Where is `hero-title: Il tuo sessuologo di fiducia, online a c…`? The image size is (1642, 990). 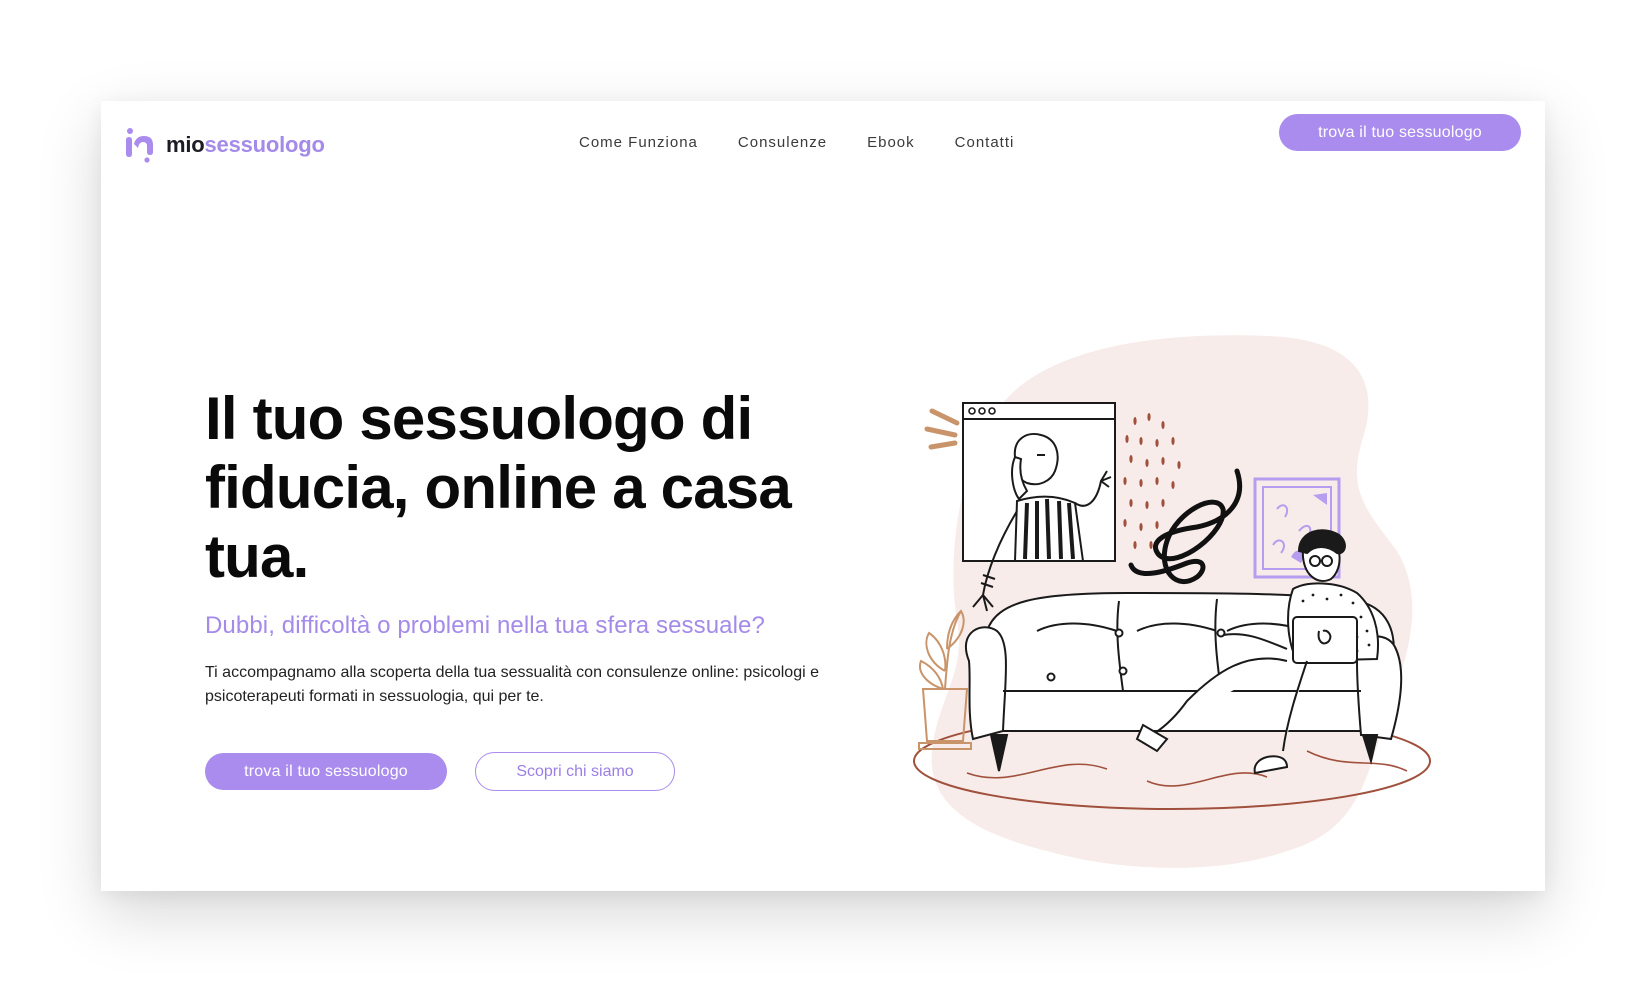 hero-title: Il tuo sessuologo di fiducia, online a c… is located at coordinates (498, 487).